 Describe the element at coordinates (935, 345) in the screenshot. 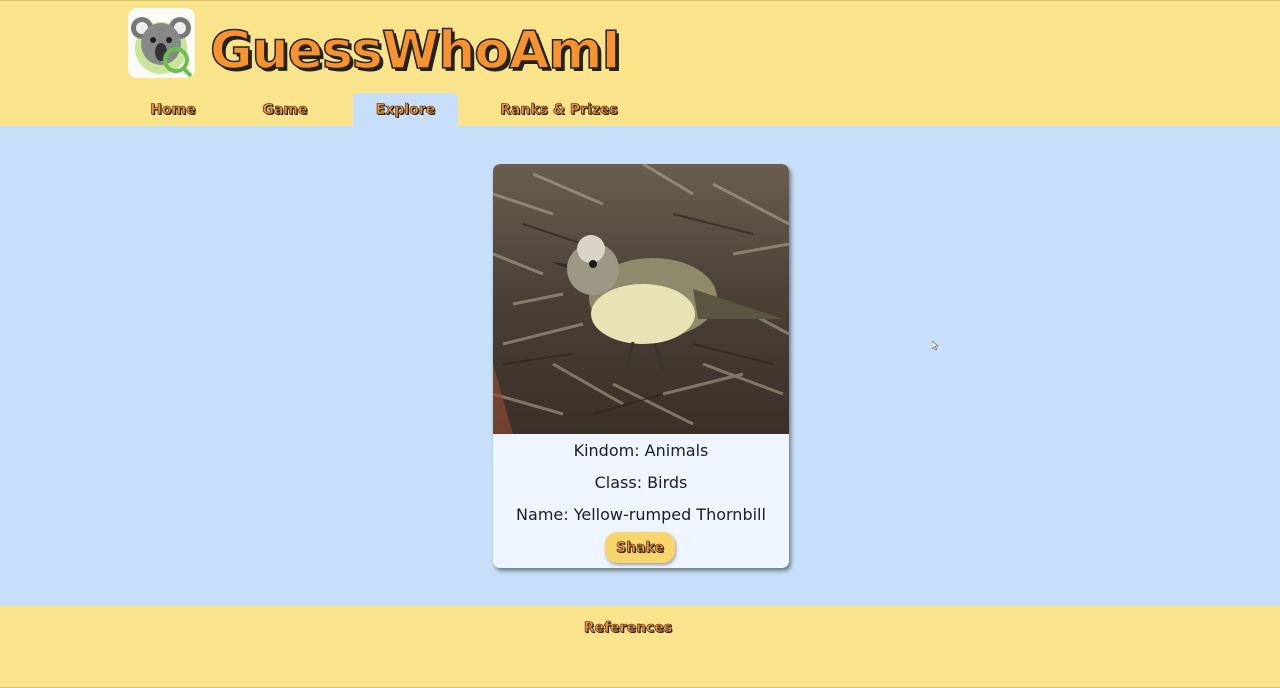

I see `mouse-cursor-icon` at that location.